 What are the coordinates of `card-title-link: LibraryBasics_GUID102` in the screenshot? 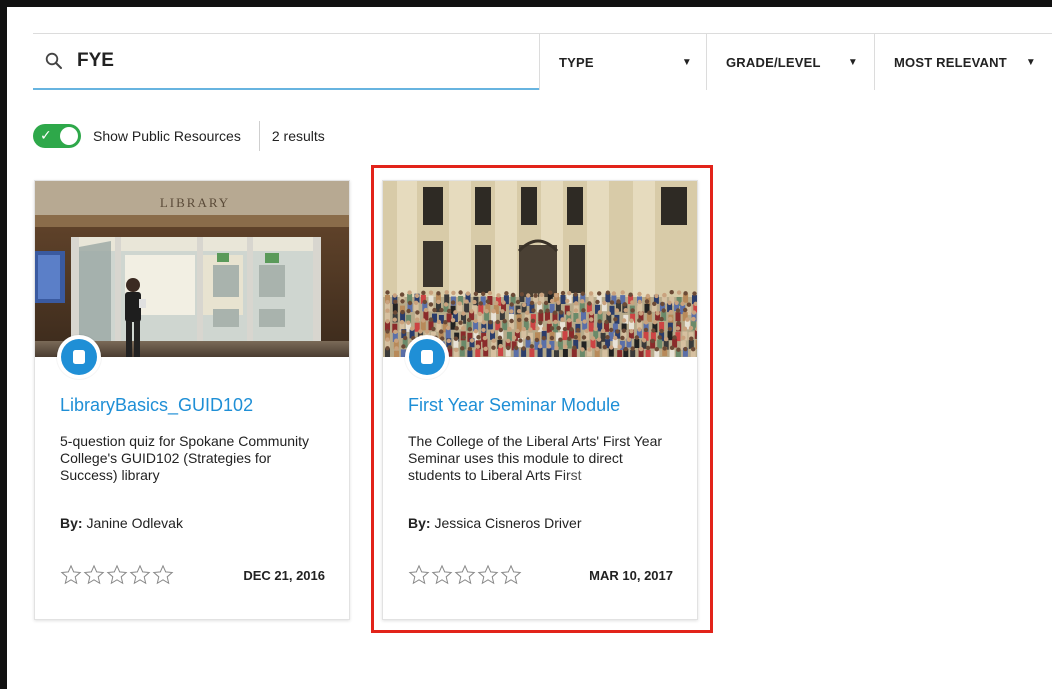 It's located at (156, 405).